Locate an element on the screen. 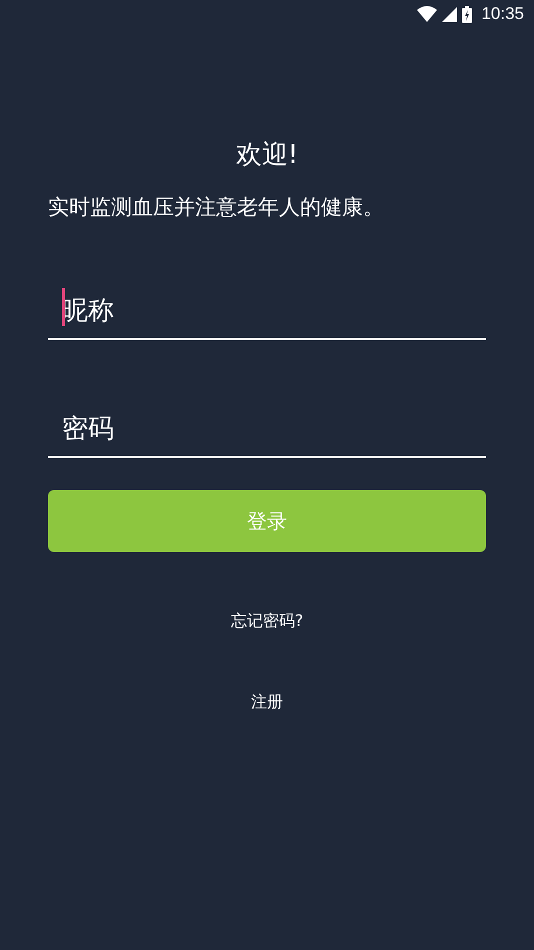 The width and height of the screenshot is (534, 950). forgot-password-link: 忘记密码? is located at coordinates (267, 620).